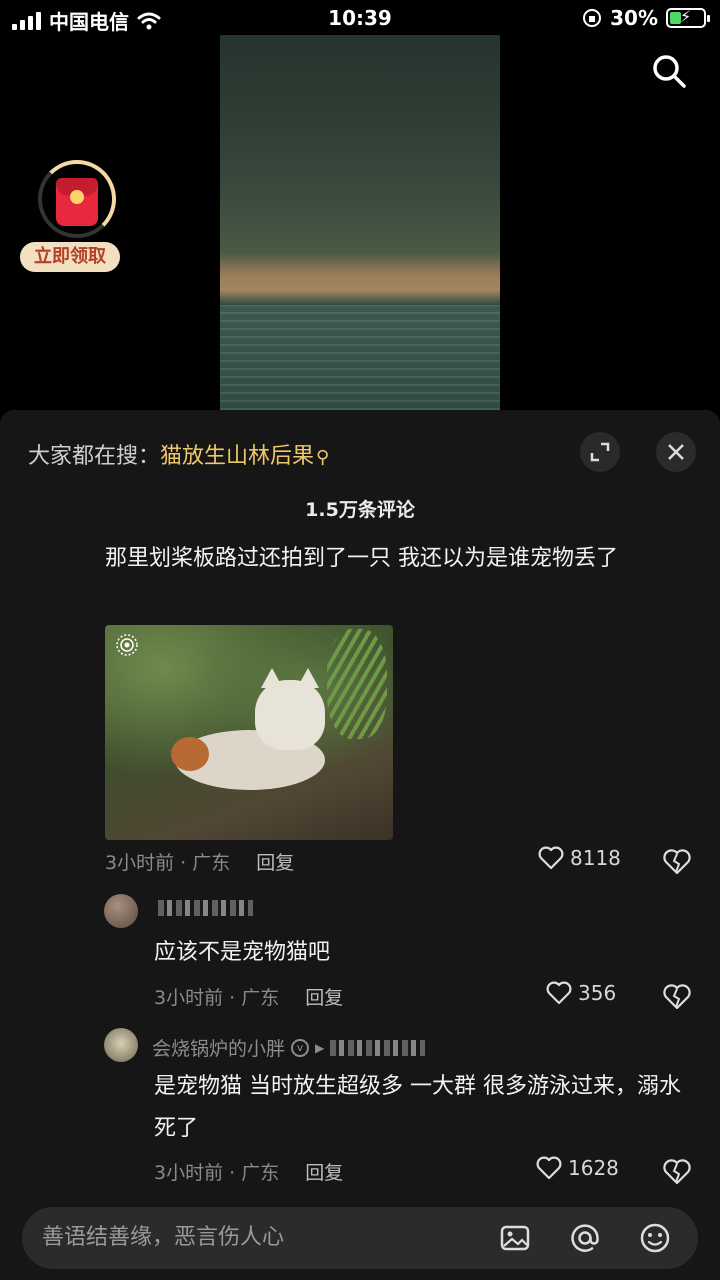  I want to click on like-count: 356, so click(597, 993).